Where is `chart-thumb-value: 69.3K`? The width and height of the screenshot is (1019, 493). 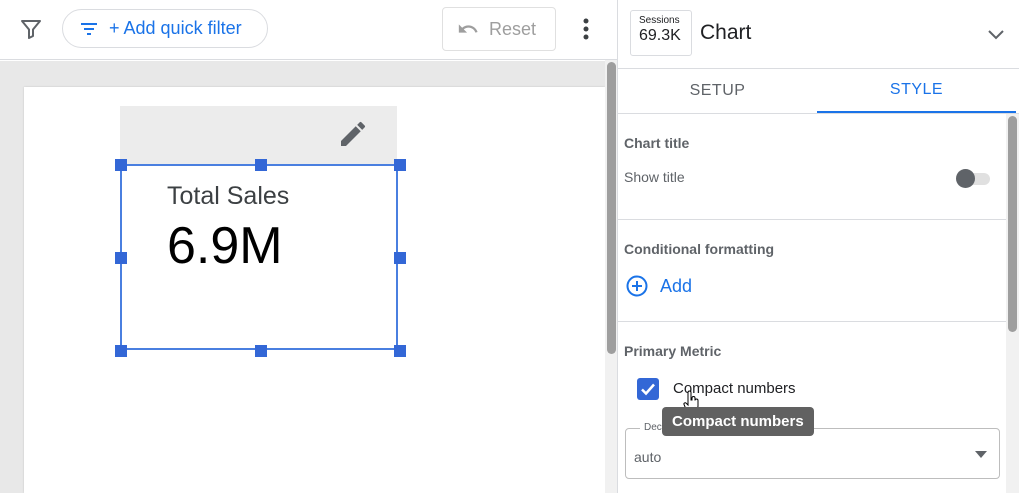 chart-thumb-value: 69.3K is located at coordinates (660, 35).